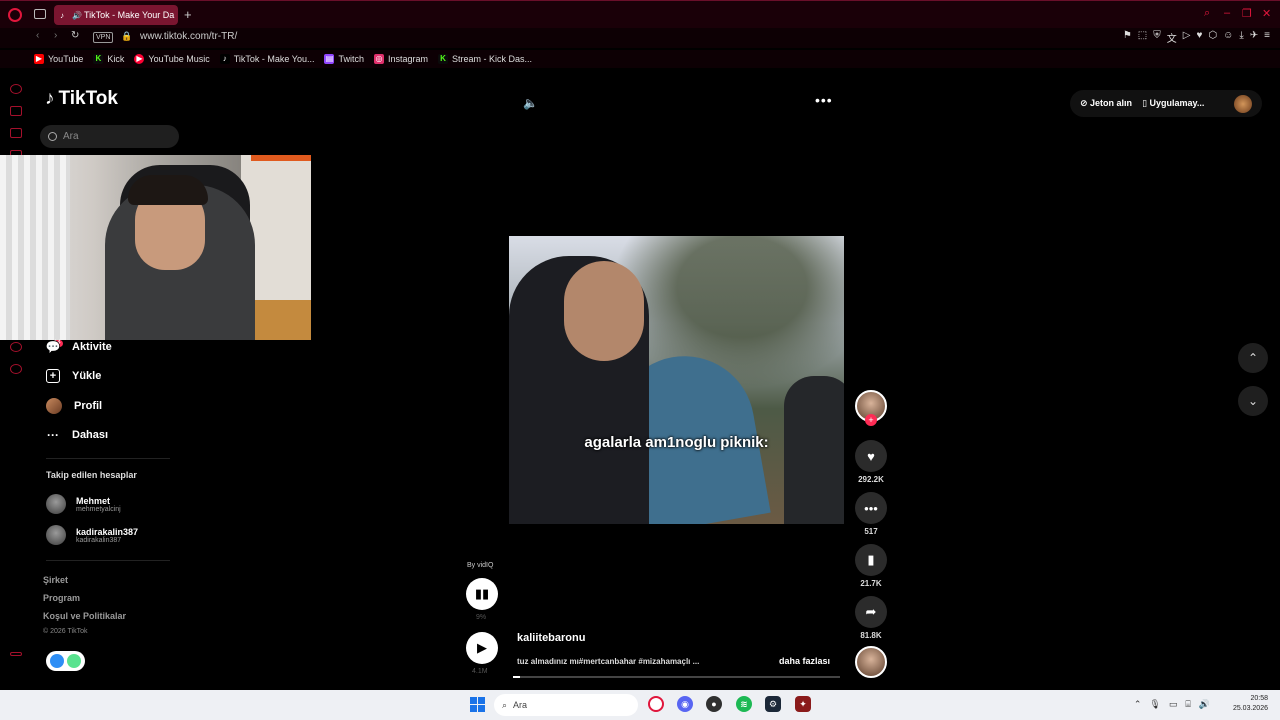 This screenshot has height=720, width=1280. I want to click on see-more-link: daha fazlası, so click(804, 661).